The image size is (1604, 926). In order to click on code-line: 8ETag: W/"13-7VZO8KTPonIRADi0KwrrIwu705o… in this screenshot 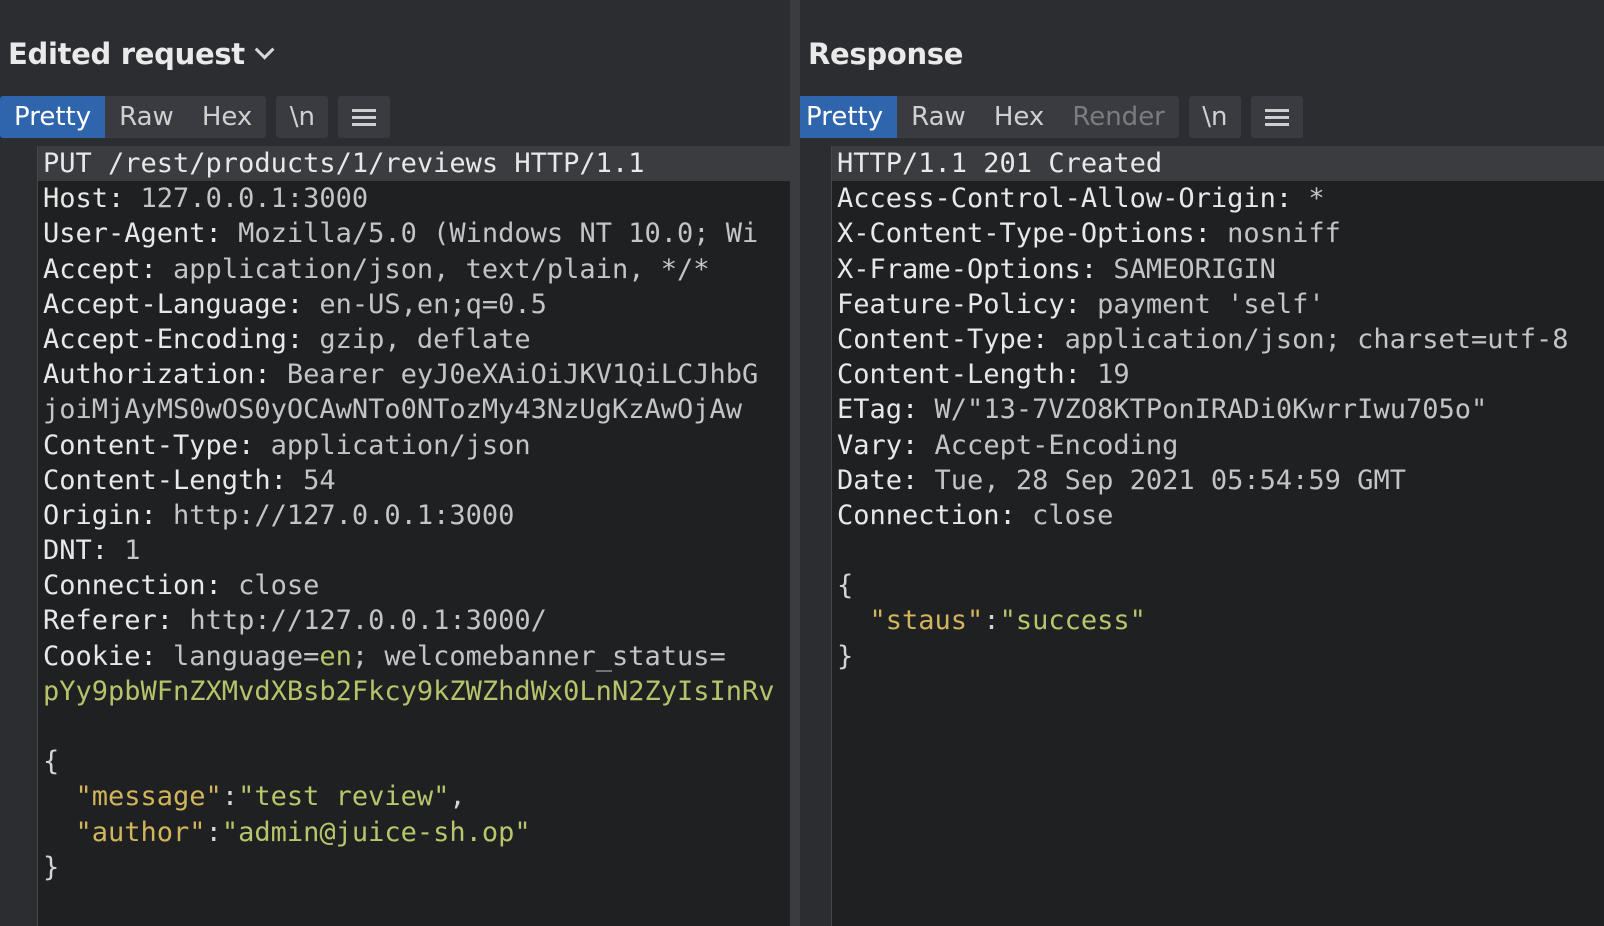, I will do `click(1218, 409)`.